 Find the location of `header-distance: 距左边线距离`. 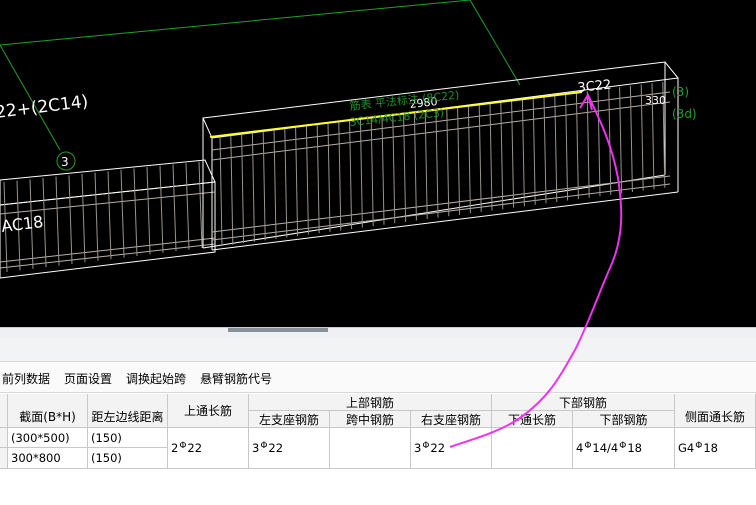

header-distance: 距左边线距离 is located at coordinates (128, 411).